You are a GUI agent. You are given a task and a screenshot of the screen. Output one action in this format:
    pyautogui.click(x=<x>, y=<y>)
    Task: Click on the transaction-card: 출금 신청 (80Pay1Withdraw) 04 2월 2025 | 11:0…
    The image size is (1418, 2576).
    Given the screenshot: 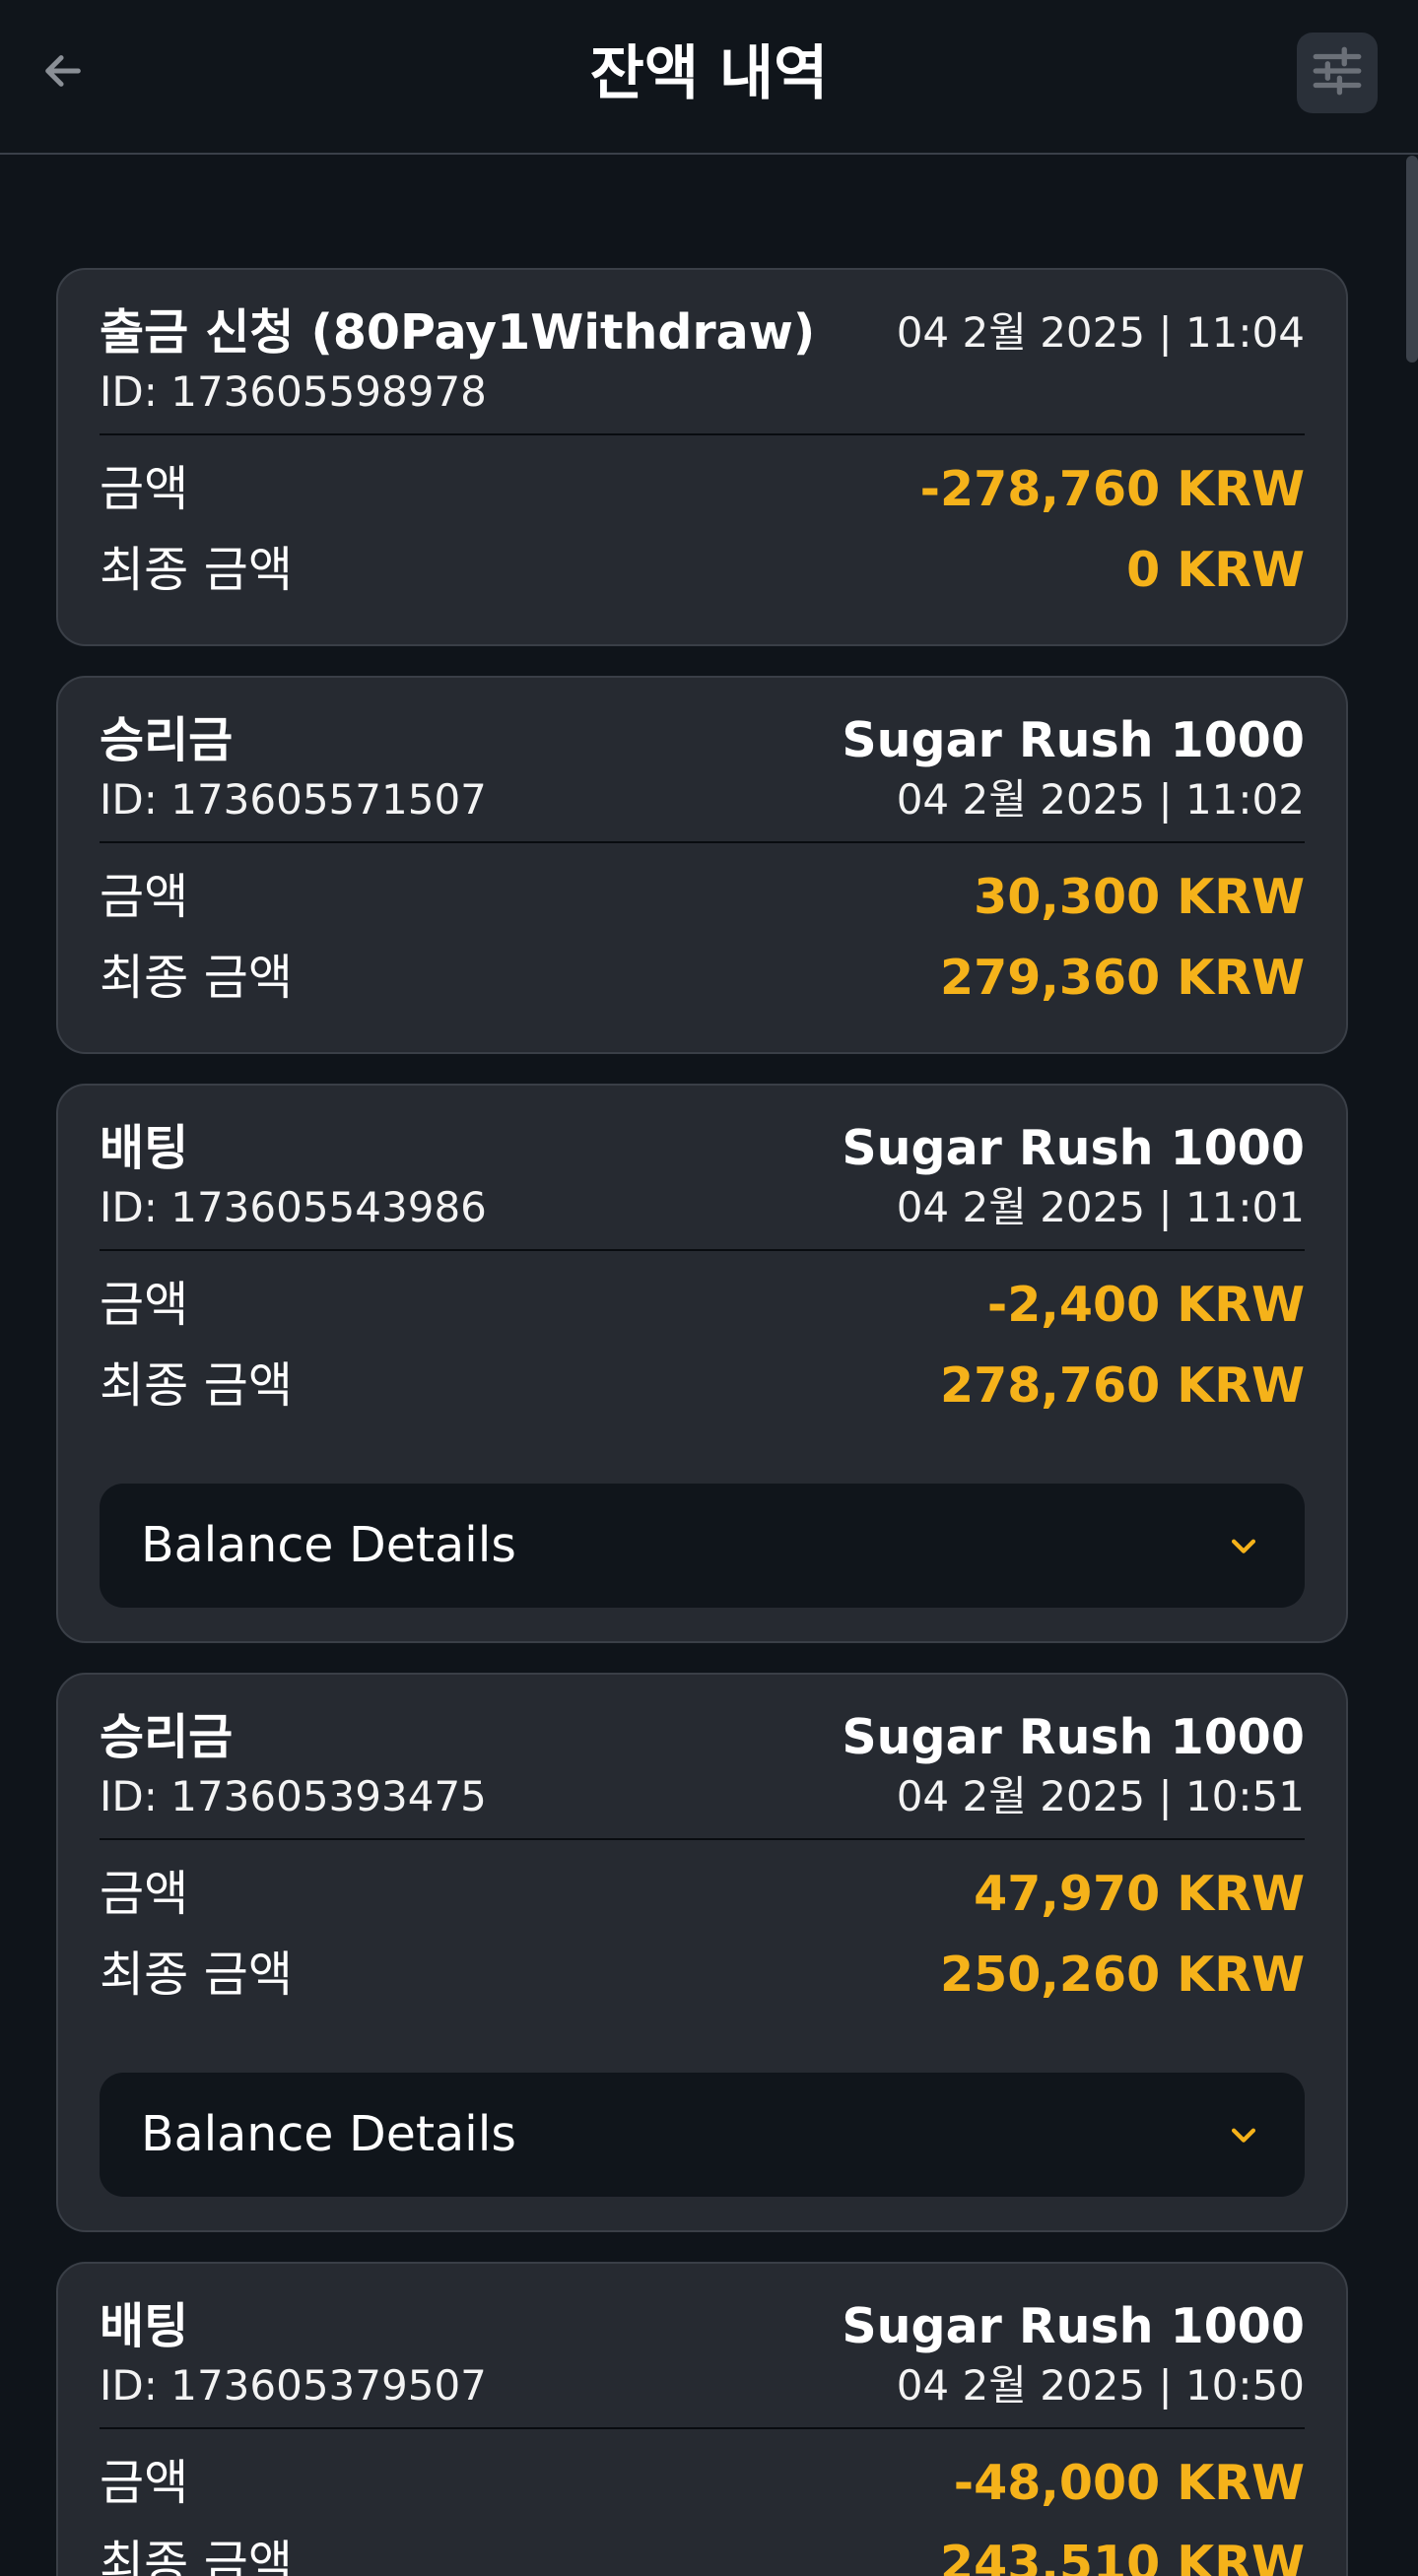 What is the action you would take?
    pyautogui.click(x=702, y=457)
    